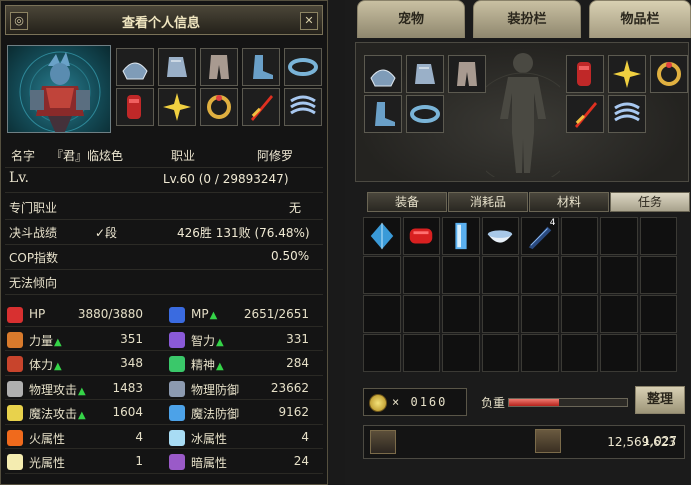 This screenshot has height=485, width=691. I want to click on close-button: ✕, so click(309, 21).